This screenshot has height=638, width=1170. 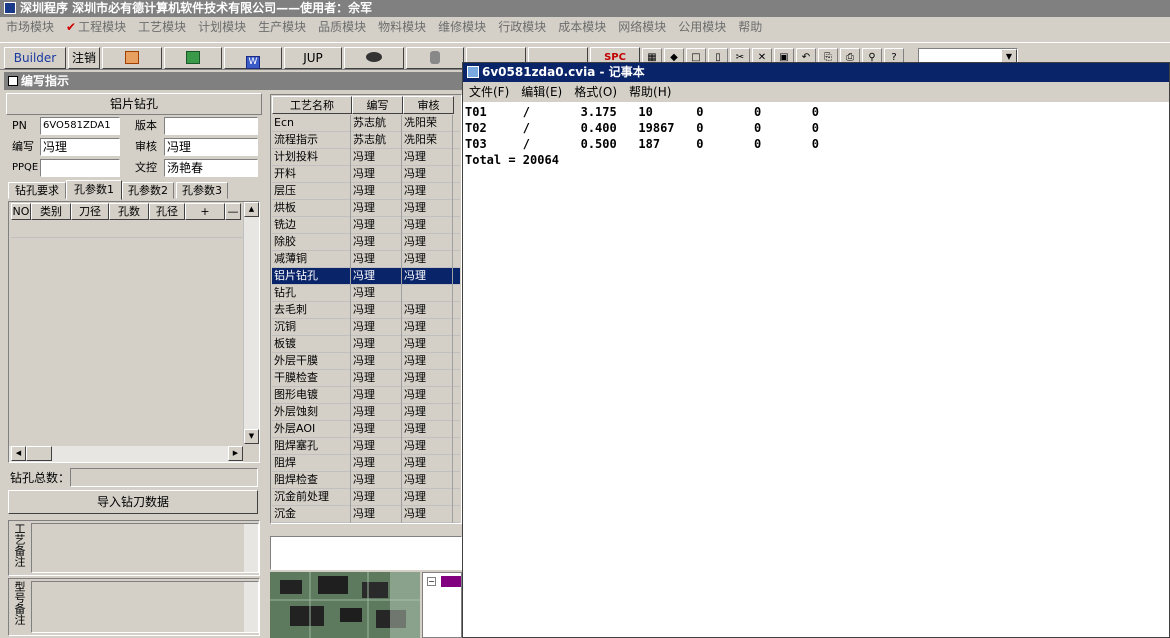 What do you see at coordinates (253, 58) in the screenshot?
I see `word-button: W` at bounding box center [253, 58].